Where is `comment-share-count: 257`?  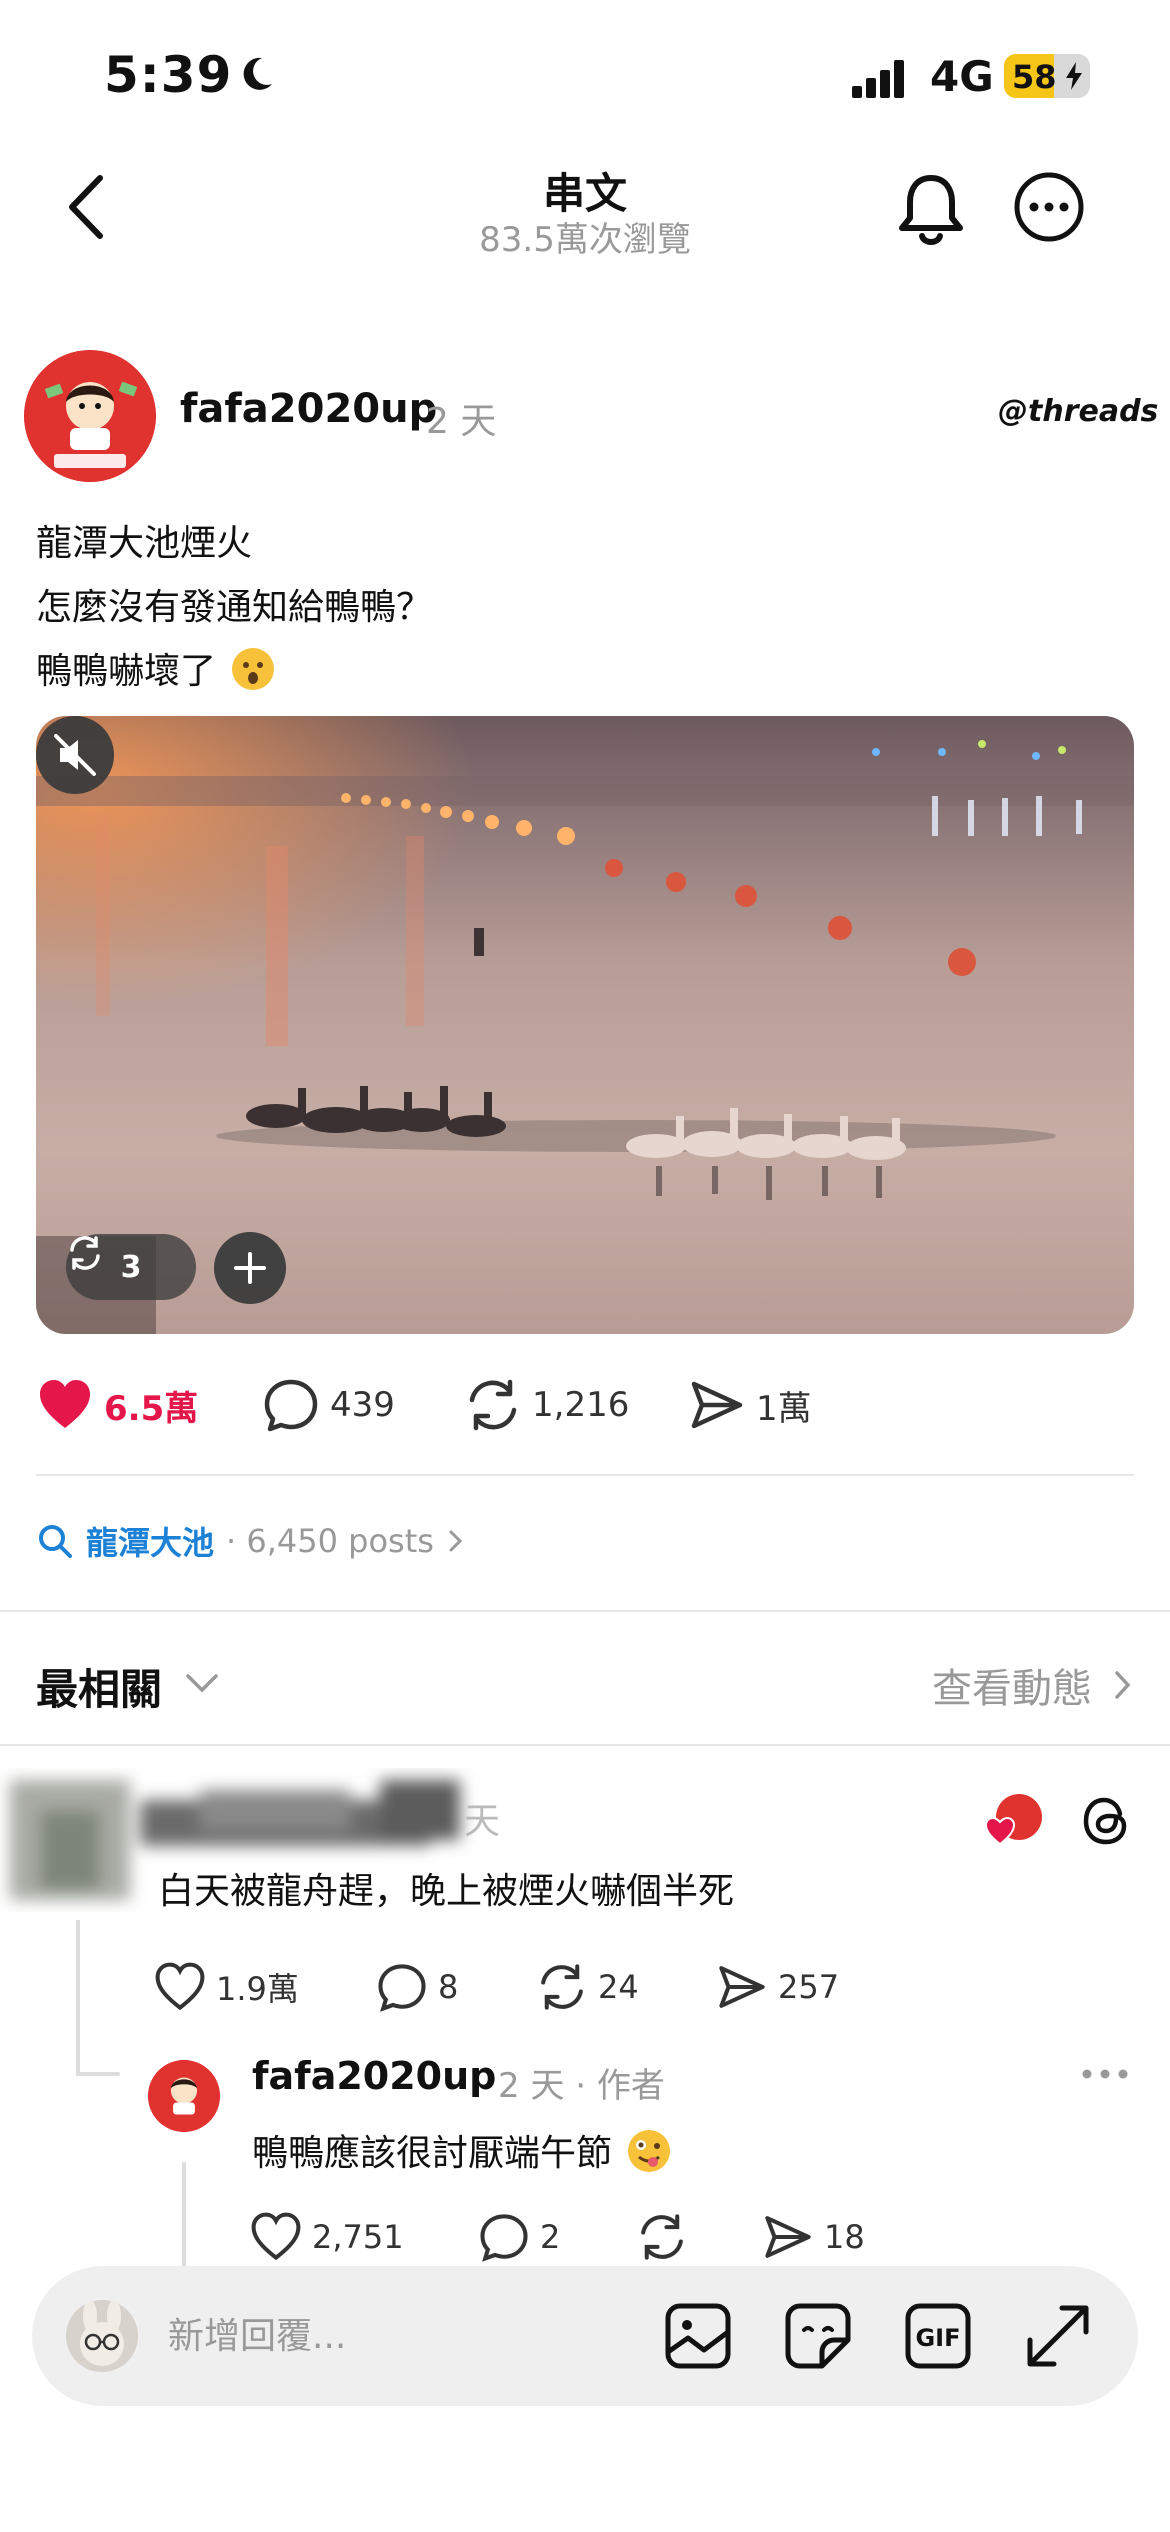 comment-share-count: 257 is located at coordinates (809, 1987).